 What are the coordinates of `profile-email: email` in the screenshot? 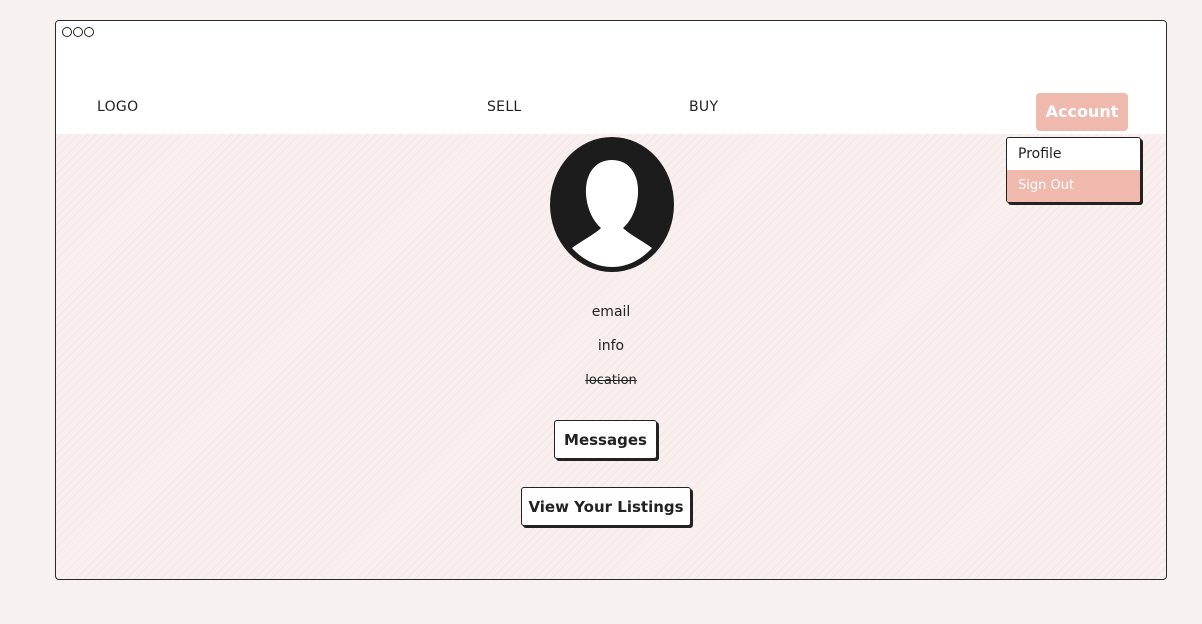 It's located at (611, 312).